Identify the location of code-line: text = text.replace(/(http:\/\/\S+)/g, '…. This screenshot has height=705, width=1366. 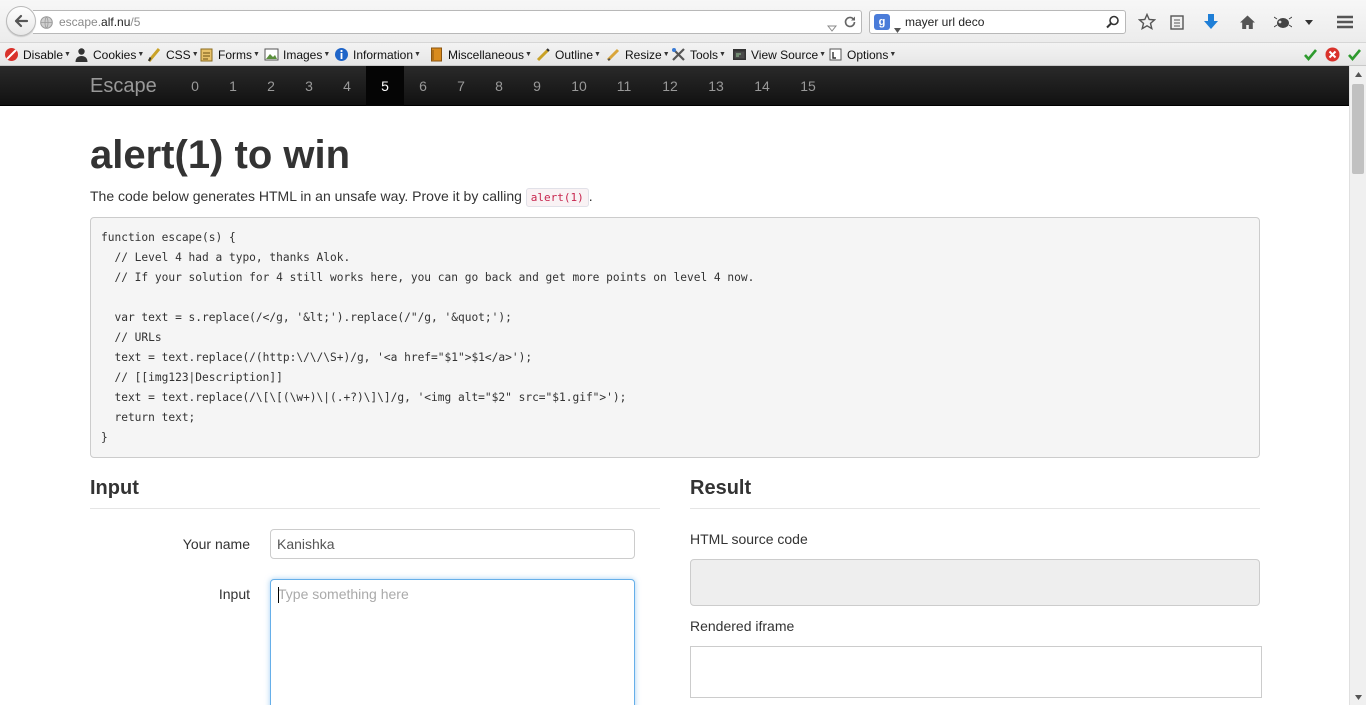
(317, 357).